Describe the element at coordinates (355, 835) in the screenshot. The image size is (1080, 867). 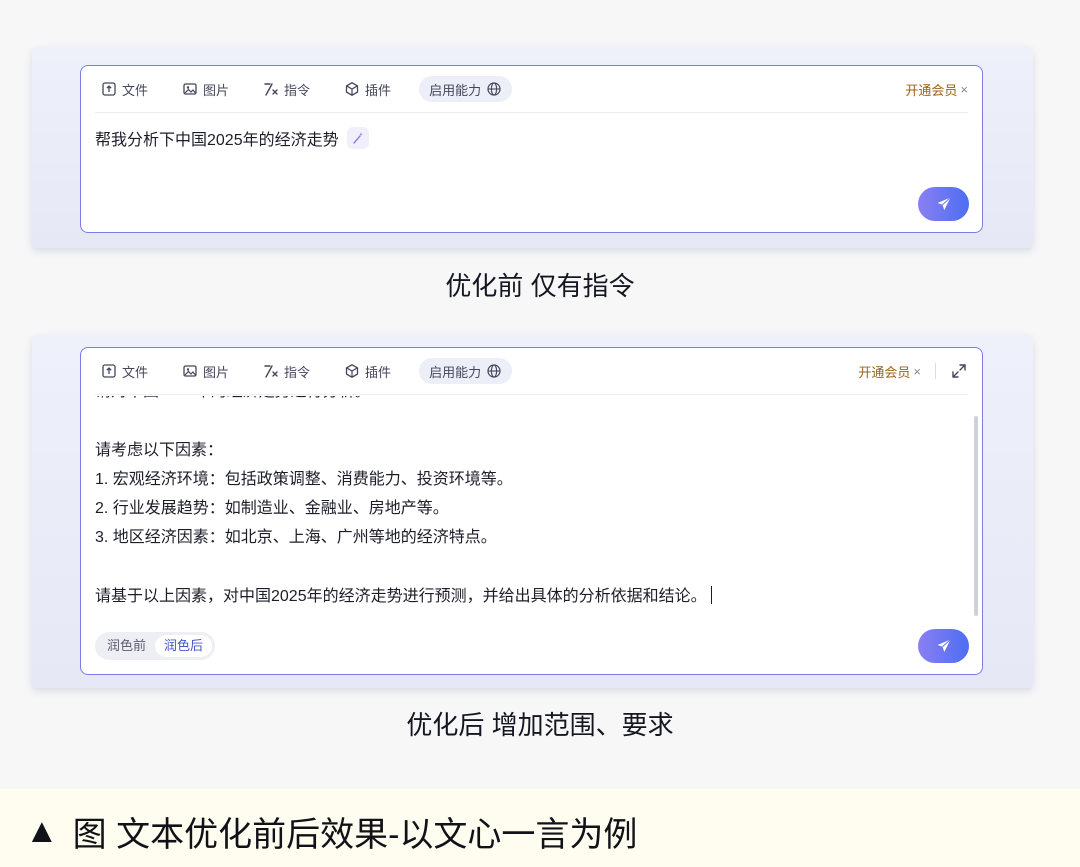
I see `figure-caption-text: 图 文本优化前后效果-以文心一言为例` at that location.